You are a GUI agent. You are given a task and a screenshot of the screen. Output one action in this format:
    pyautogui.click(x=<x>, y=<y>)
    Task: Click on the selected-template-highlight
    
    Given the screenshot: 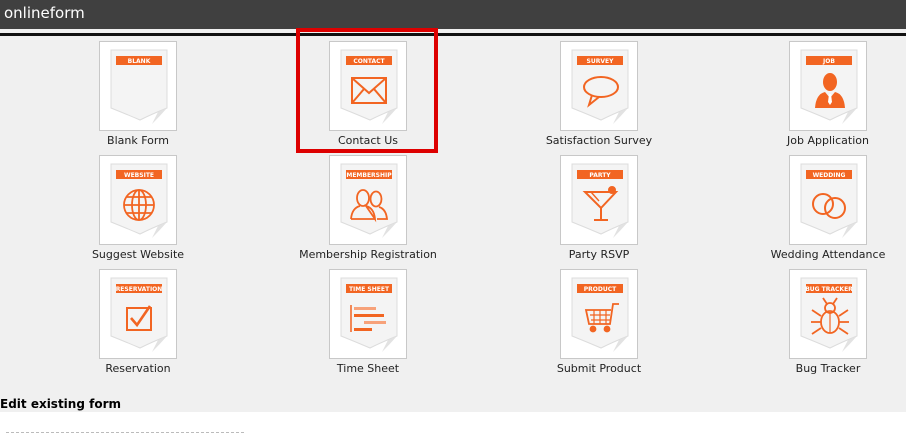 What is the action you would take?
    pyautogui.click(x=367, y=90)
    